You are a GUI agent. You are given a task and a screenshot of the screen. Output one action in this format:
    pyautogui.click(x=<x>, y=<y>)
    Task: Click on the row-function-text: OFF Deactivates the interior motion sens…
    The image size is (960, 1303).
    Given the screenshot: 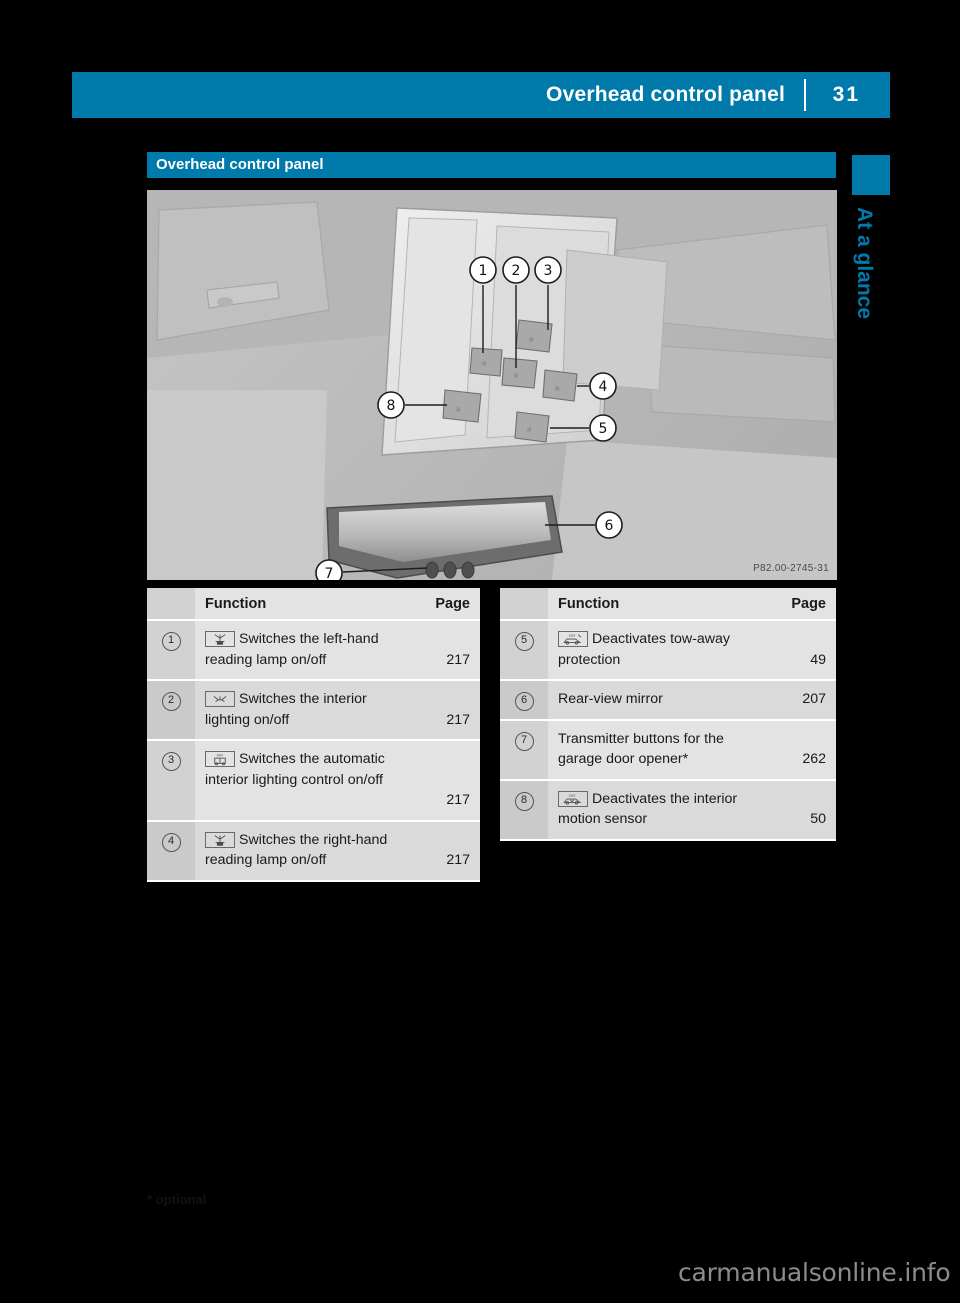 What is the action you would take?
    pyautogui.click(x=661, y=810)
    